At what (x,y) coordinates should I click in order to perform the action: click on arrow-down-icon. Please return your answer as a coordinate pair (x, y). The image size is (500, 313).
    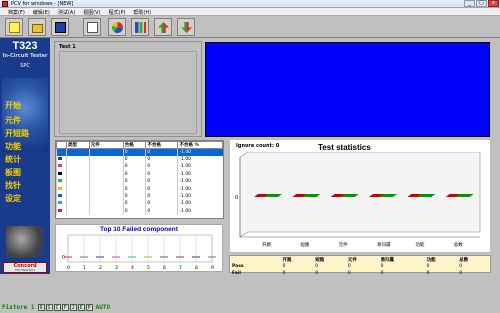
    Looking at the image, I should click on (186, 27).